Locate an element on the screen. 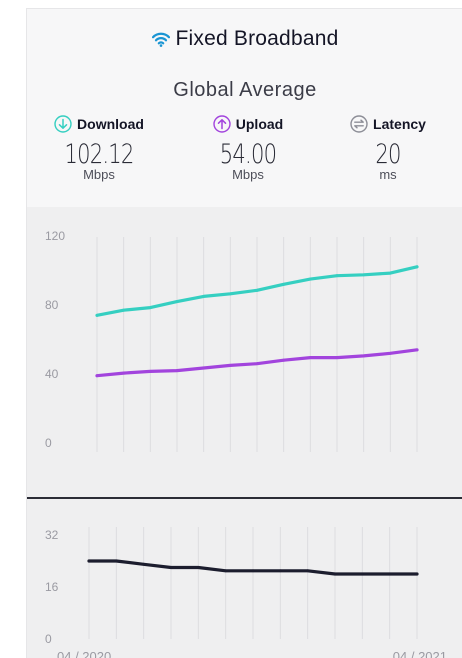 Image resolution: width=462 pixels, height=658 pixels. metric-upload: Upload 54.00 Mbps is located at coordinates (248, 148).